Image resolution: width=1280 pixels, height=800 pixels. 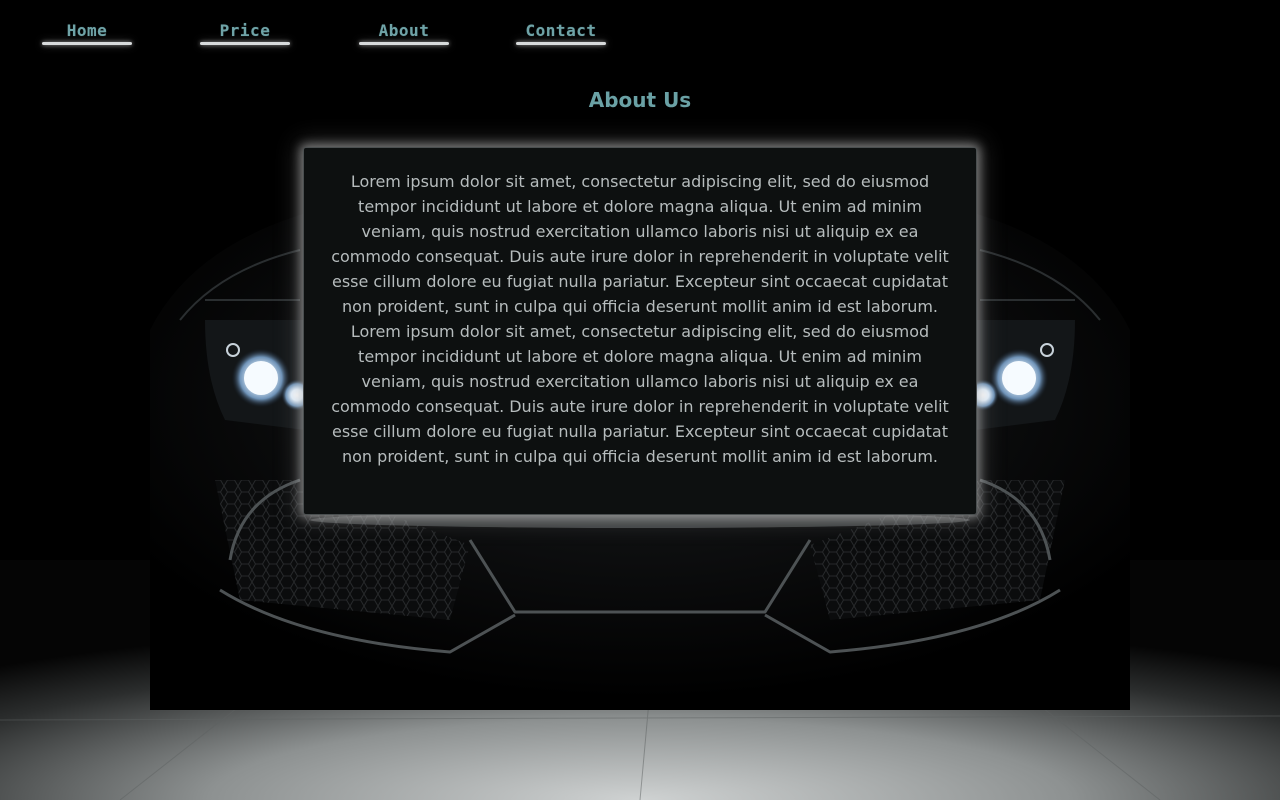 What do you see at coordinates (561, 31) in the screenshot?
I see `nav-contact-link: Contact` at bounding box center [561, 31].